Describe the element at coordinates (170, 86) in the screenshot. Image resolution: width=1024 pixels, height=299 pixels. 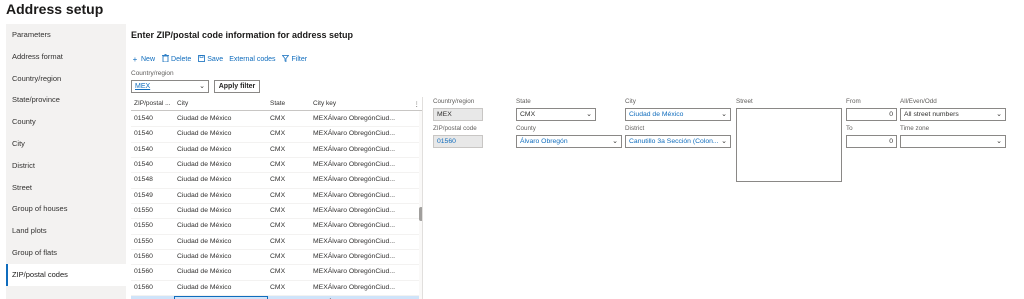
I see `country-filter-select: MEX ⌄` at that location.